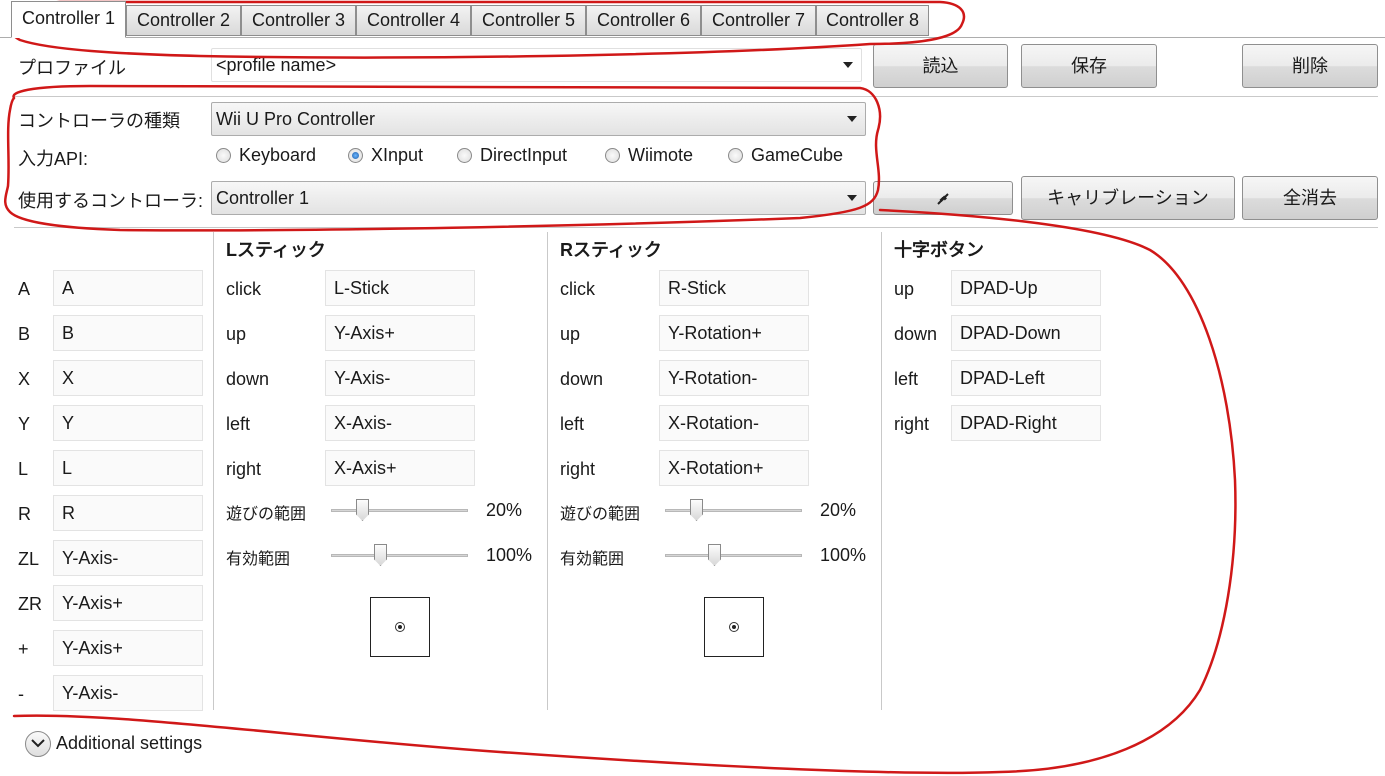  I want to click on lstick-binding-down: Y-Axis-, so click(400, 378).